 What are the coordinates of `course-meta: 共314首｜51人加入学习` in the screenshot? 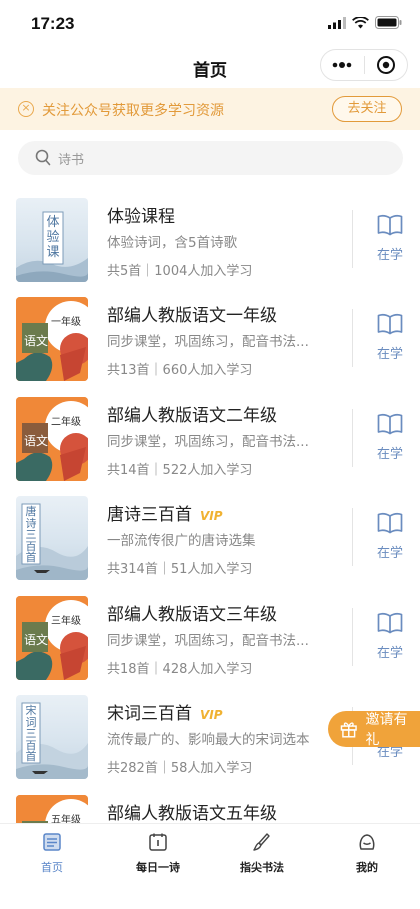 It's located at (180, 569).